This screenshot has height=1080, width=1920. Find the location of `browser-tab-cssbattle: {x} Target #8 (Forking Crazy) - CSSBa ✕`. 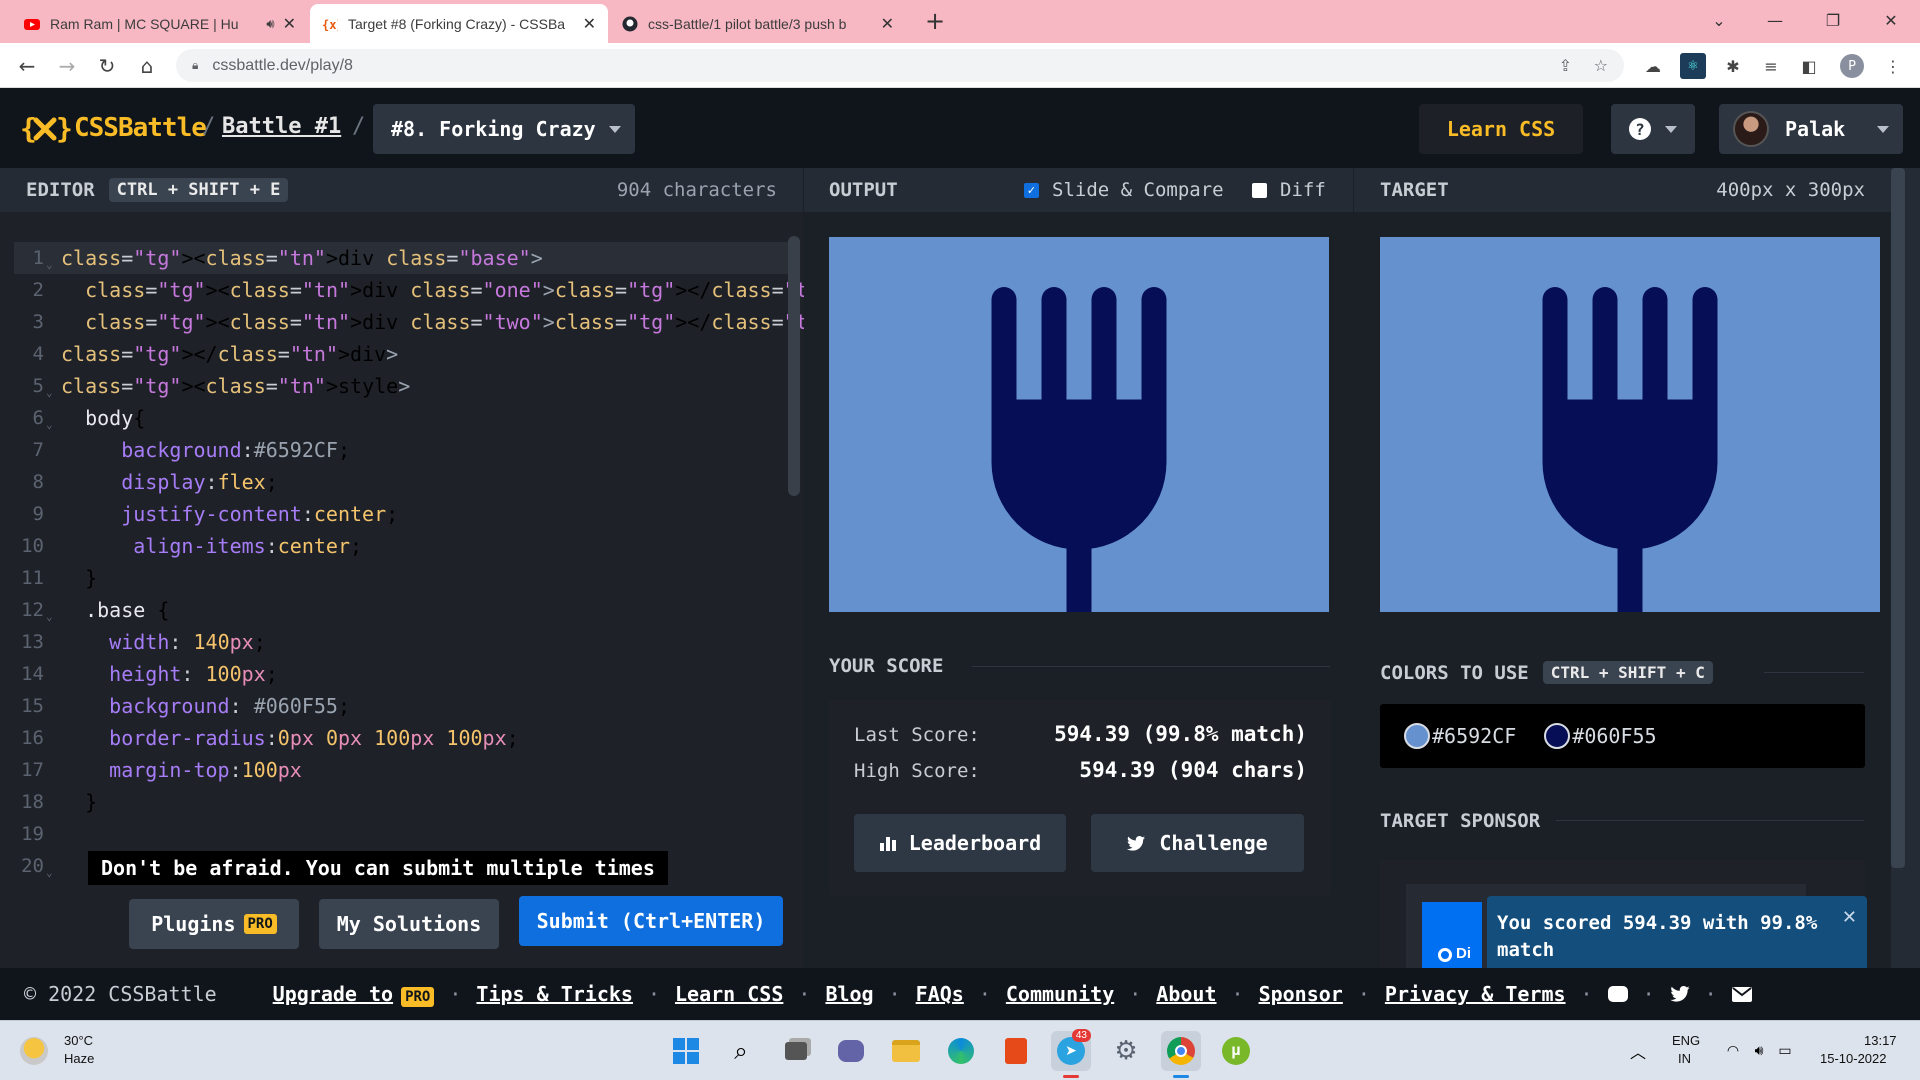

browser-tab-cssbattle: {x} Target #8 (Forking Crazy) - CSSBa ✕ is located at coordinates (459, 23).